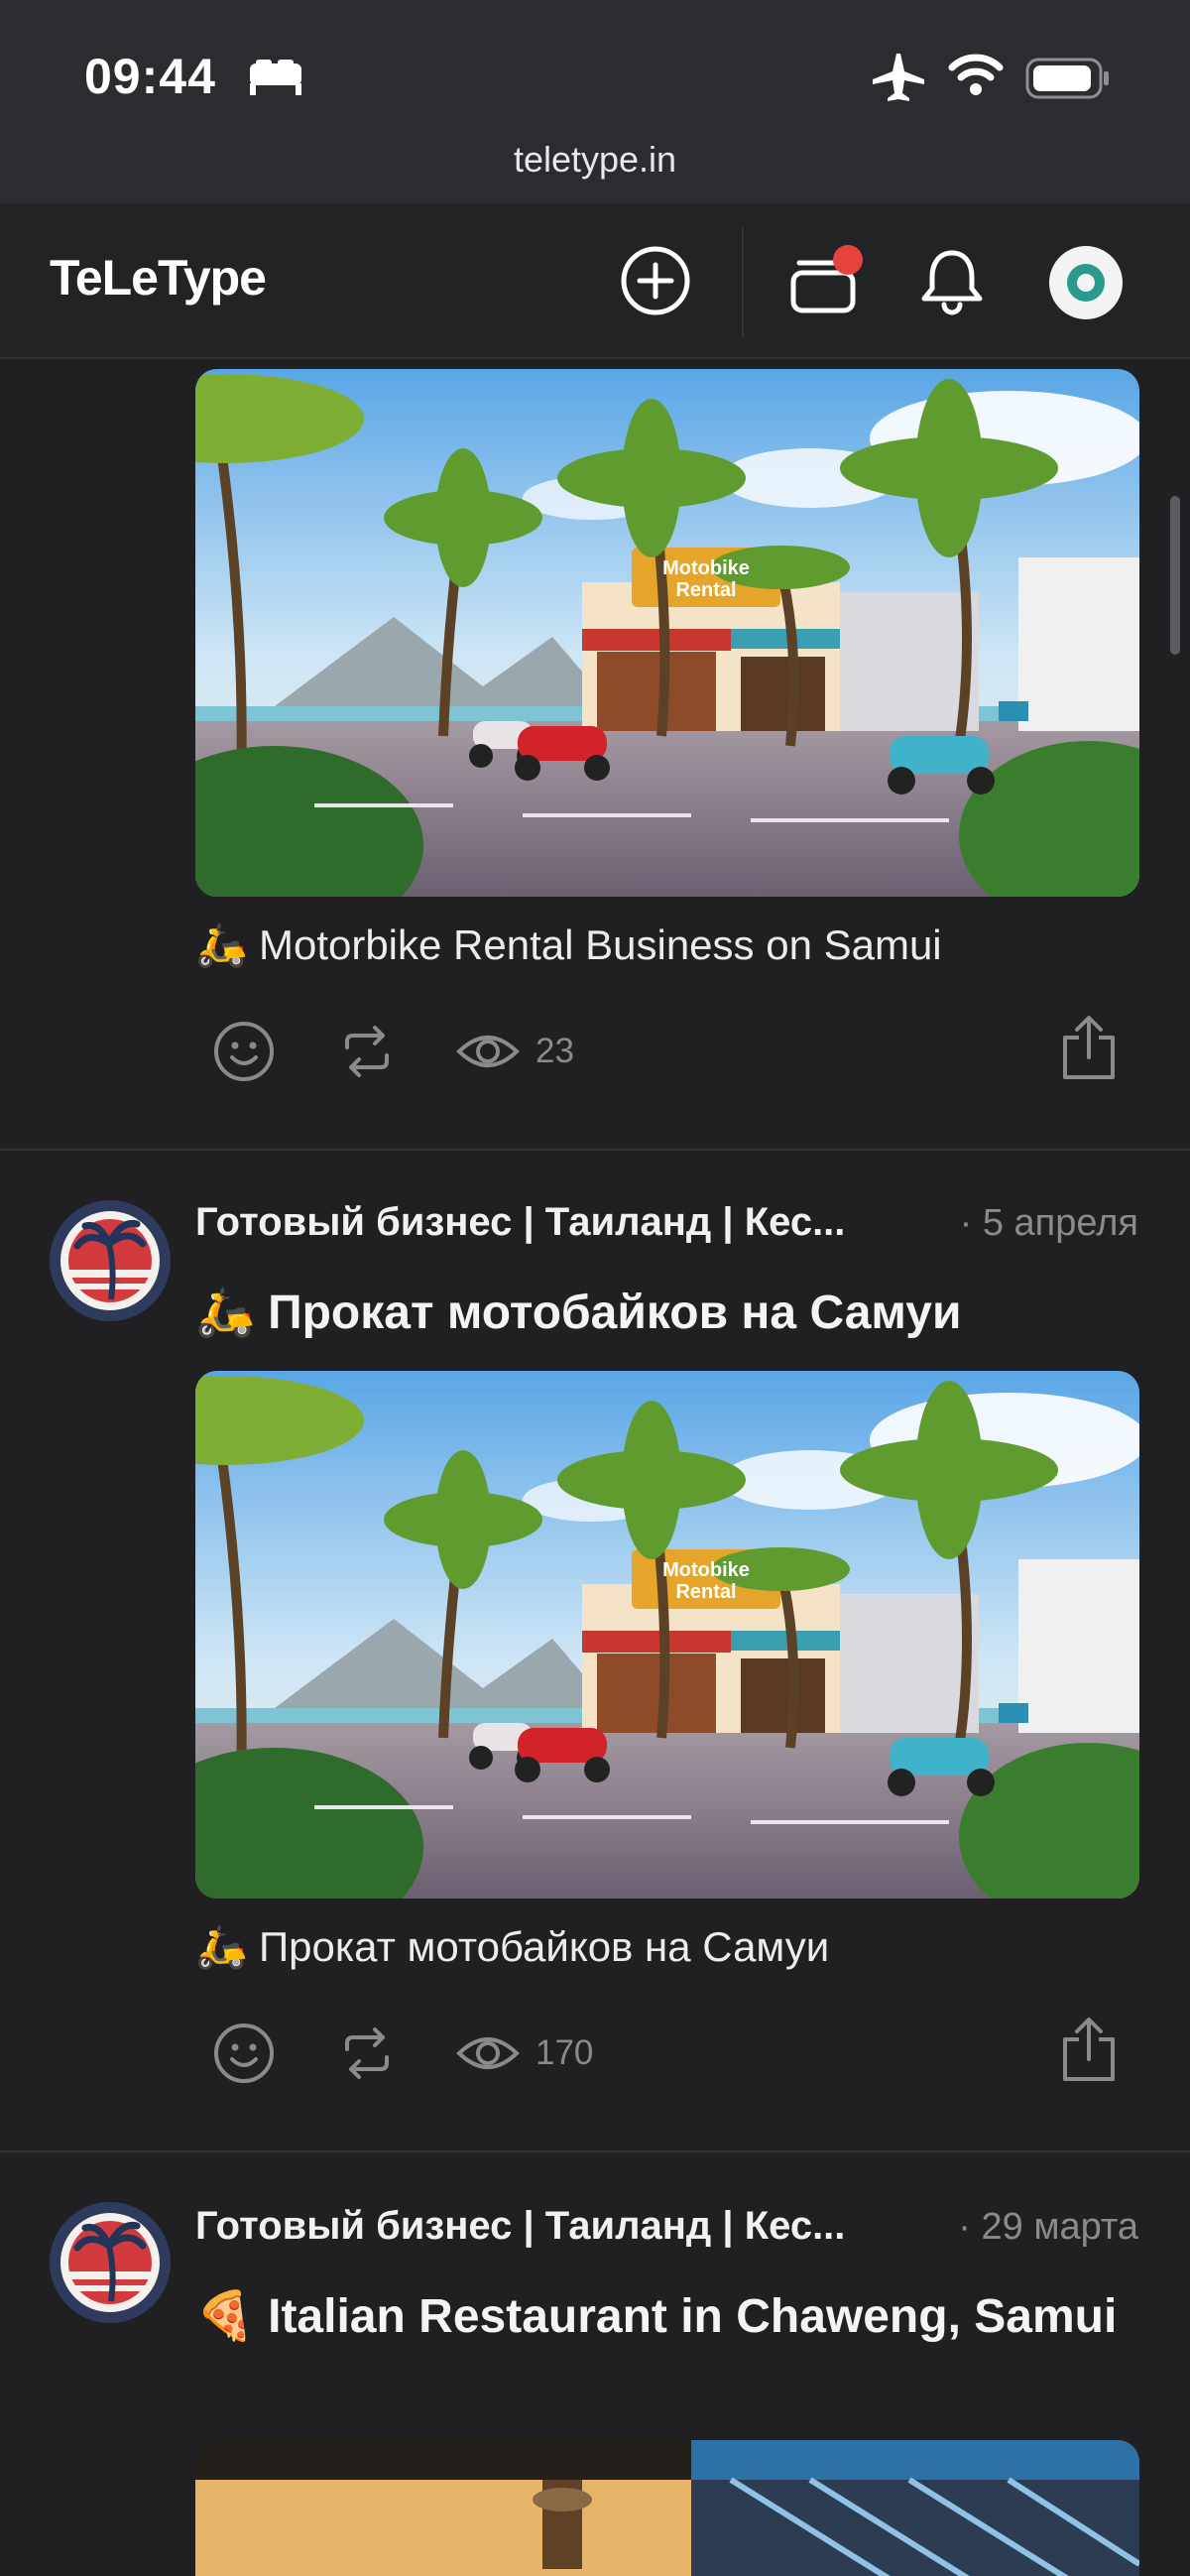  I want to click on avatar-mark-center, so click(1086, 283).